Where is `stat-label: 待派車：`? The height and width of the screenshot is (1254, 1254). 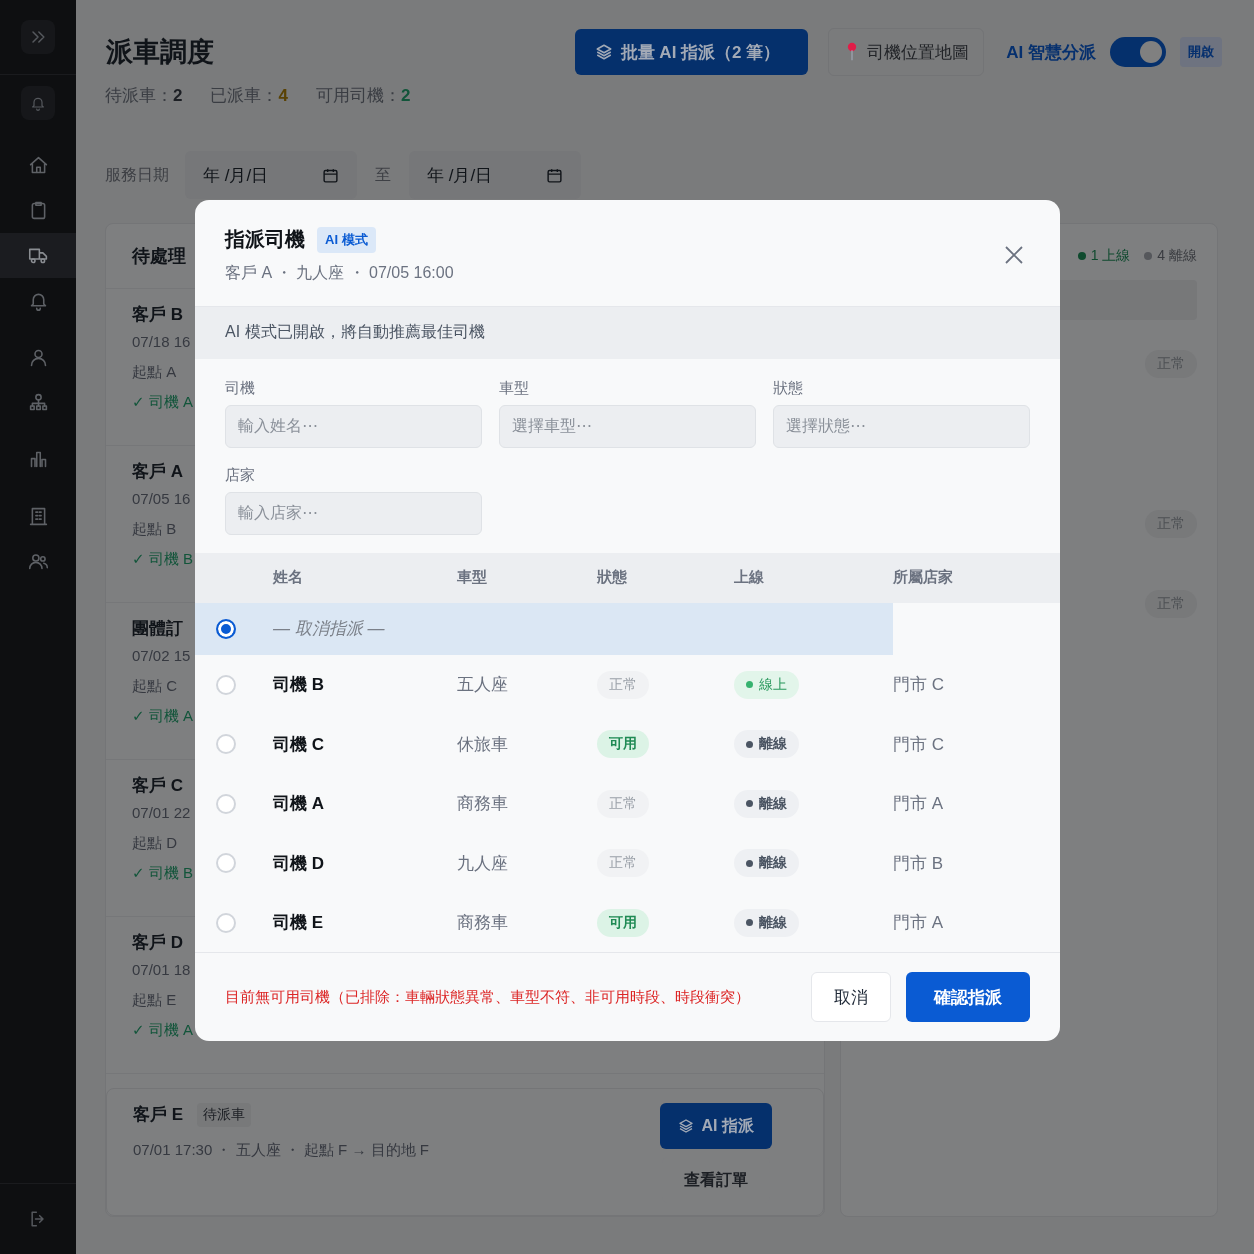 stat-label: 待派車： is located at coordinates (139, 95).